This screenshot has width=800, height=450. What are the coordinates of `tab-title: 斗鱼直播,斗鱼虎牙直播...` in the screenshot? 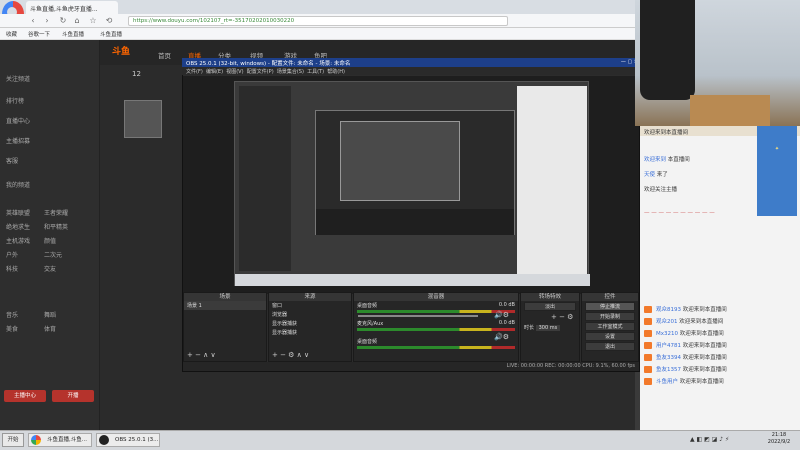 It's located at (64, 9).